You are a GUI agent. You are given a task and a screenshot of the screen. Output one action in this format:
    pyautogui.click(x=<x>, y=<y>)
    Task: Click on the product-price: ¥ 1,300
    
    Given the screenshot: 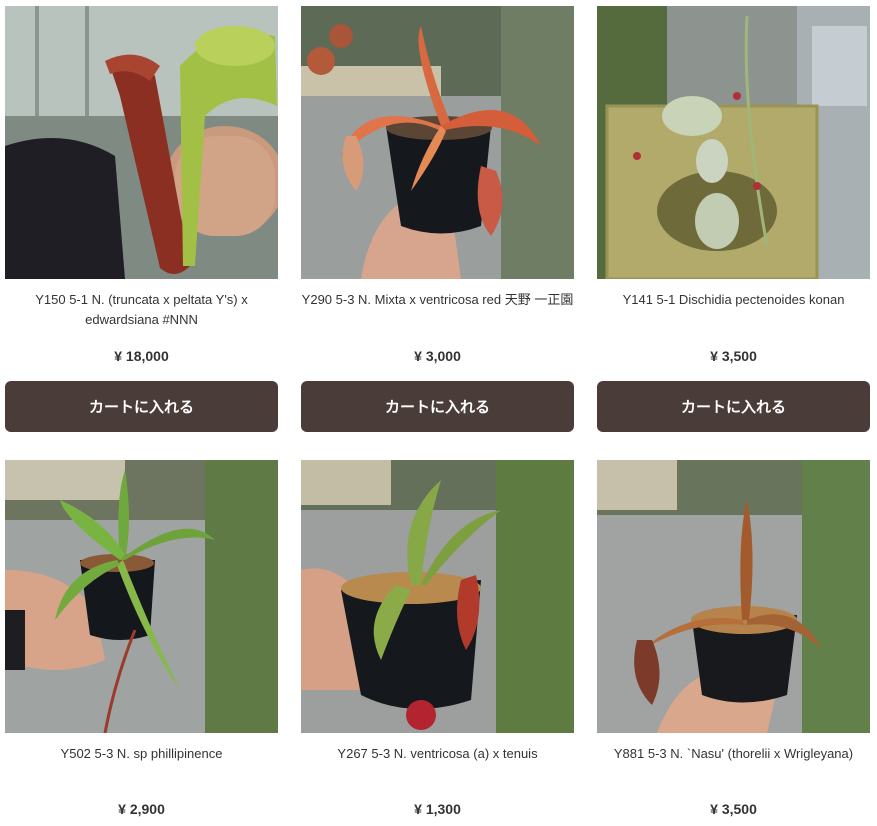 What is the action you would take?
    pyautogui.click(x=437, y=809)
    